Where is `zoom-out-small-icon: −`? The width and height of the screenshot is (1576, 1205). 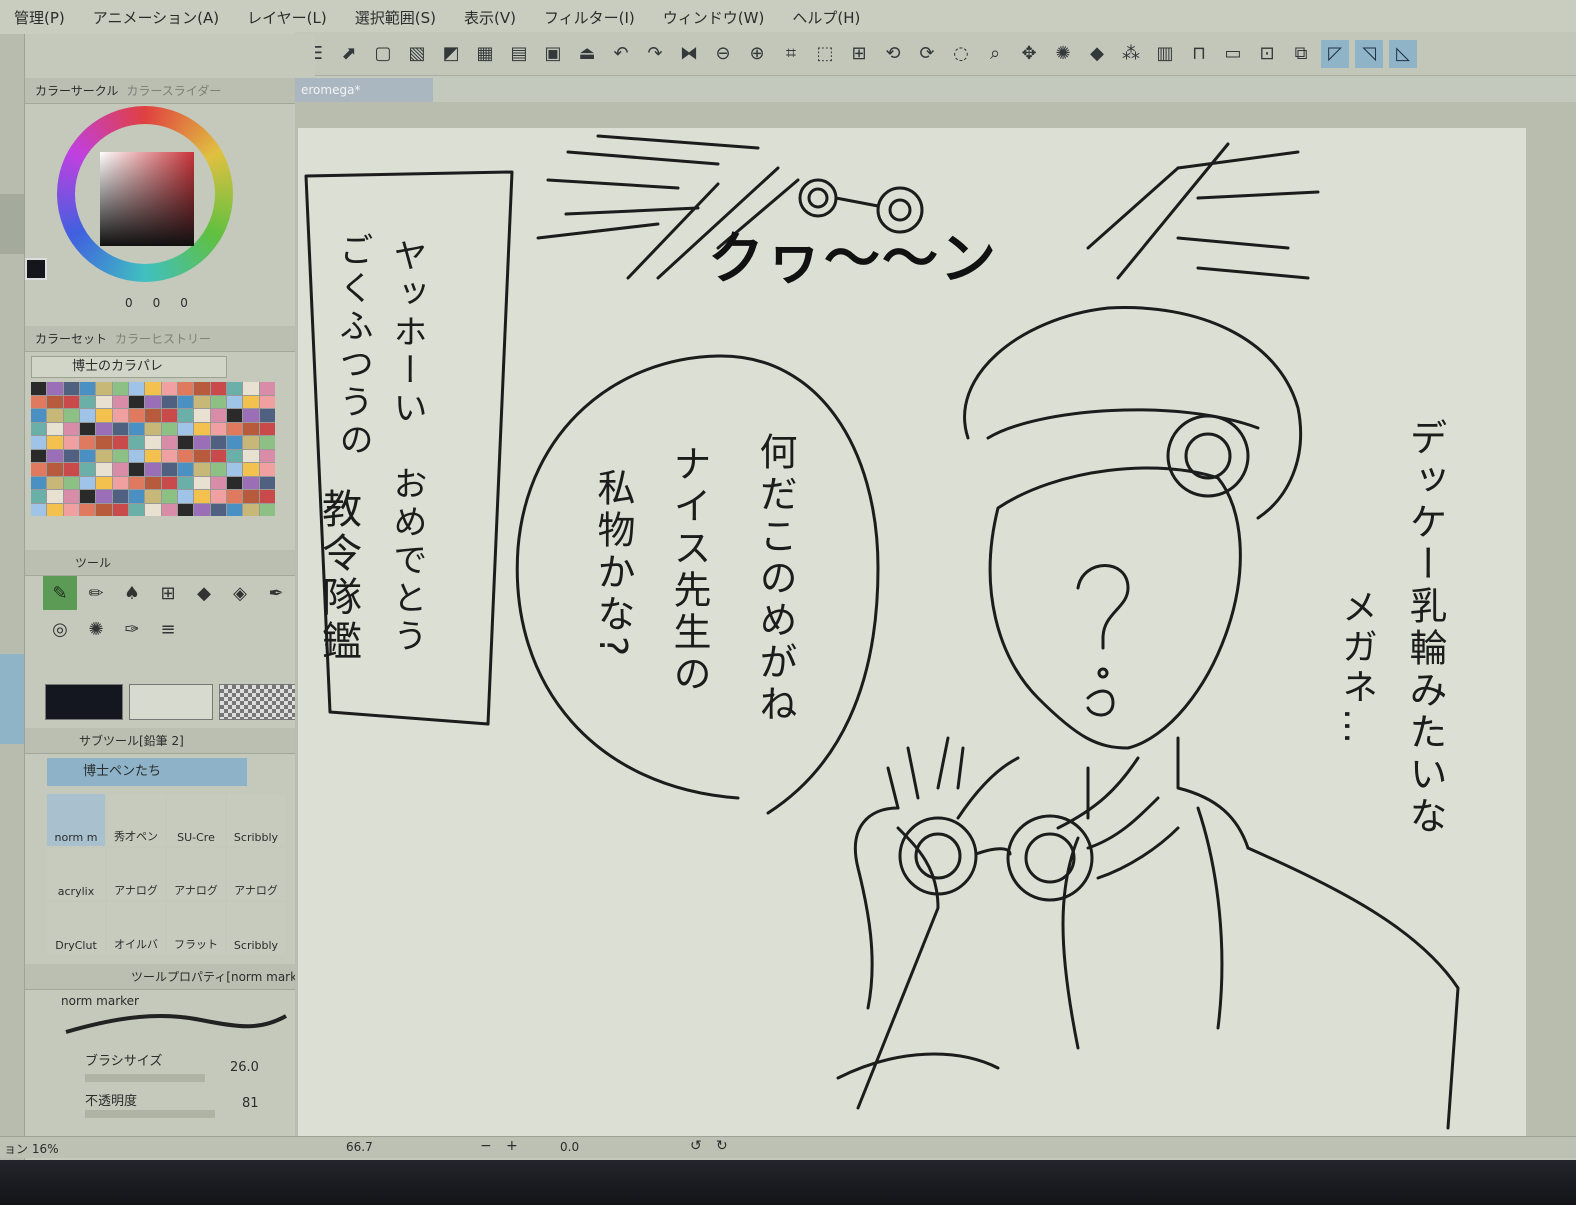 zoom-out-small-icon: − is located at coordinates (486, 1146).